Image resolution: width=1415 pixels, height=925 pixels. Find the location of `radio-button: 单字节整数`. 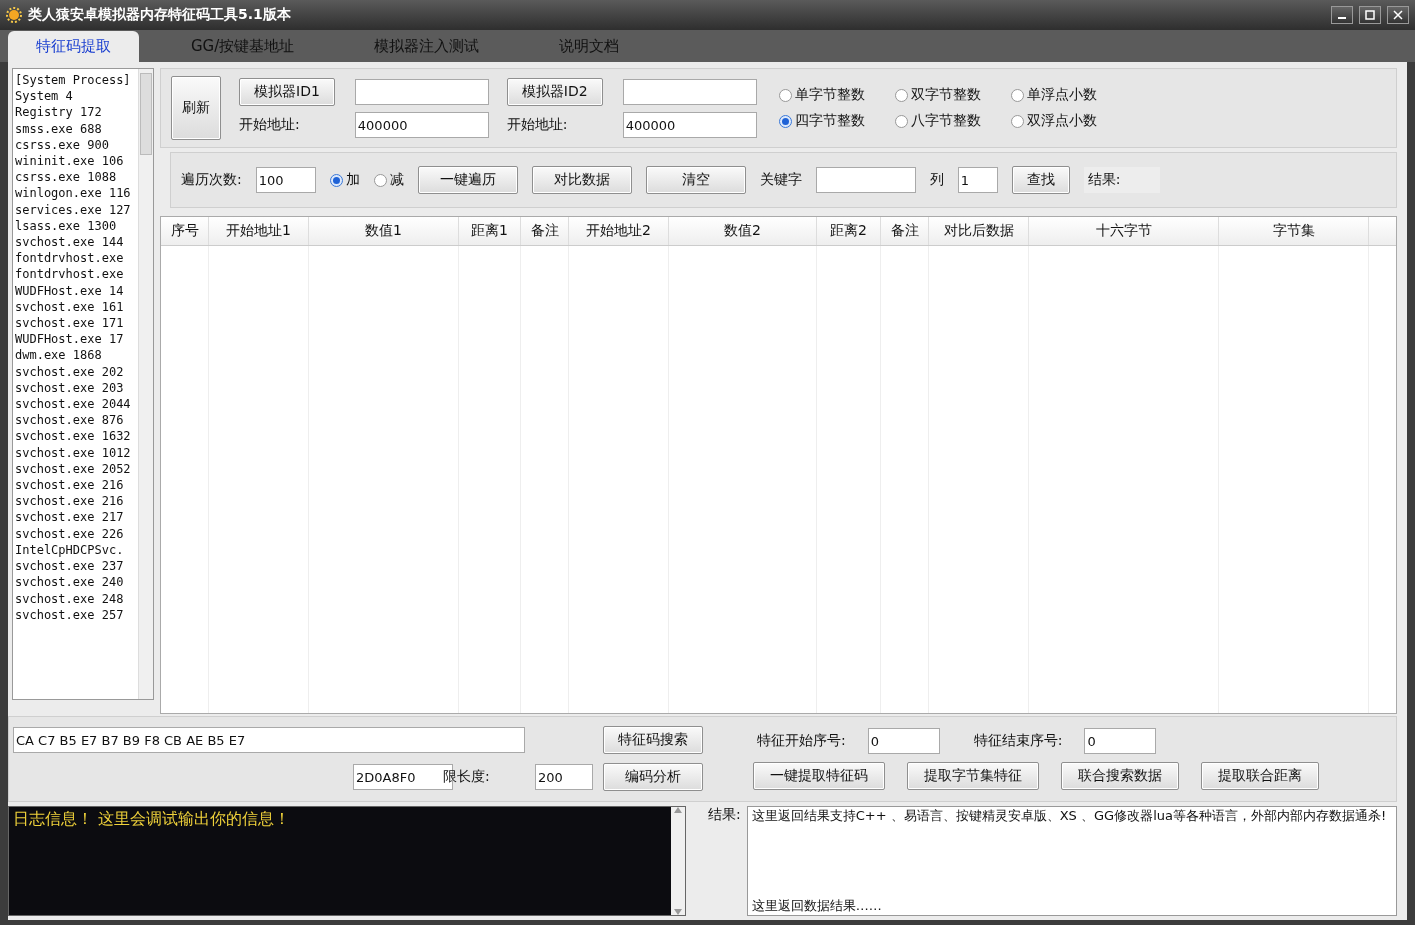

radio-button: 单字节整数 is located at coordinates (821, 95).